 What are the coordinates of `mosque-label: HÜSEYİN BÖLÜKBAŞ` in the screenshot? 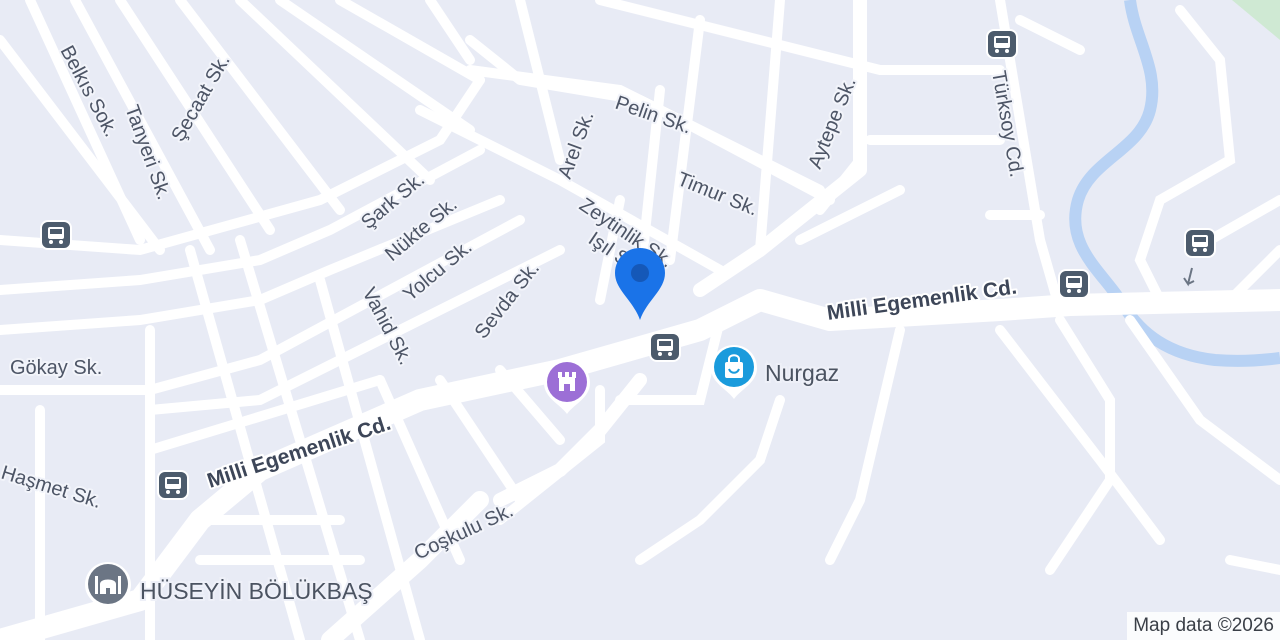 It's located at (256, 591).